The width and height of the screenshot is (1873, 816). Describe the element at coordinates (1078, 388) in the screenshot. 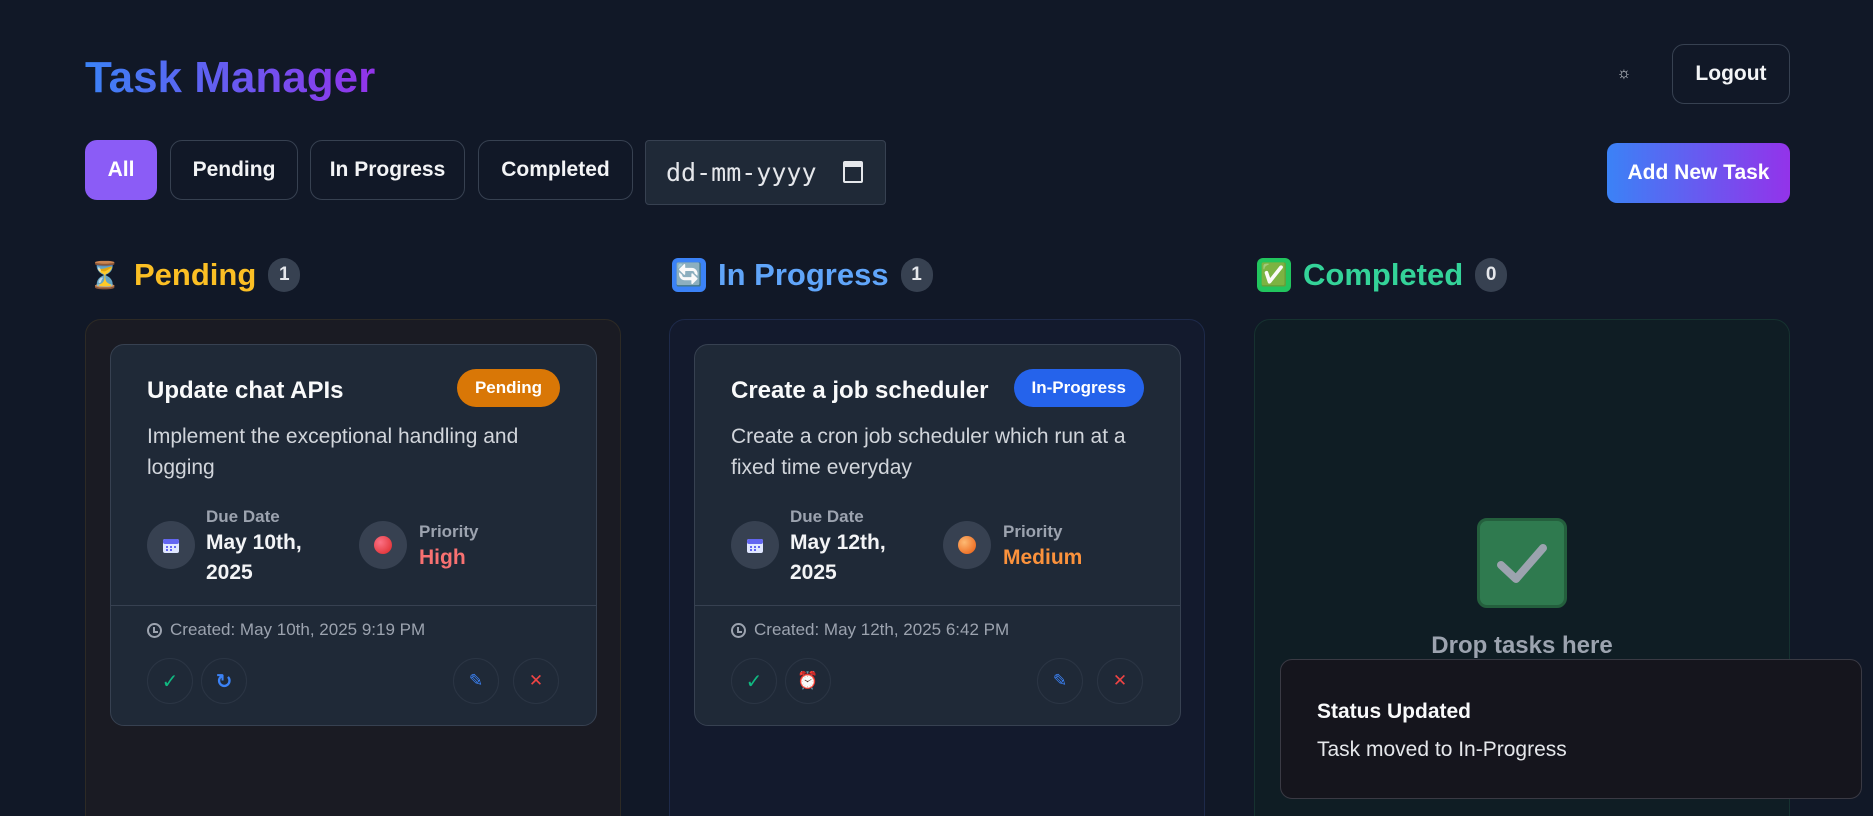

I see `status-badge: In-Progress` at that location.